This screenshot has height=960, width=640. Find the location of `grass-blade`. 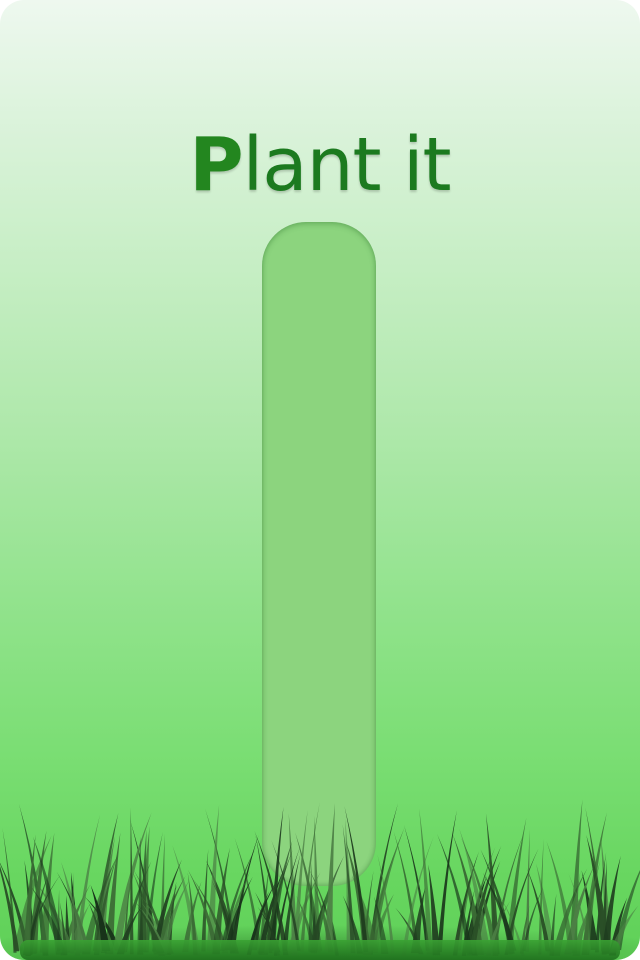

grass-blade is located at coordinates (131, 881).